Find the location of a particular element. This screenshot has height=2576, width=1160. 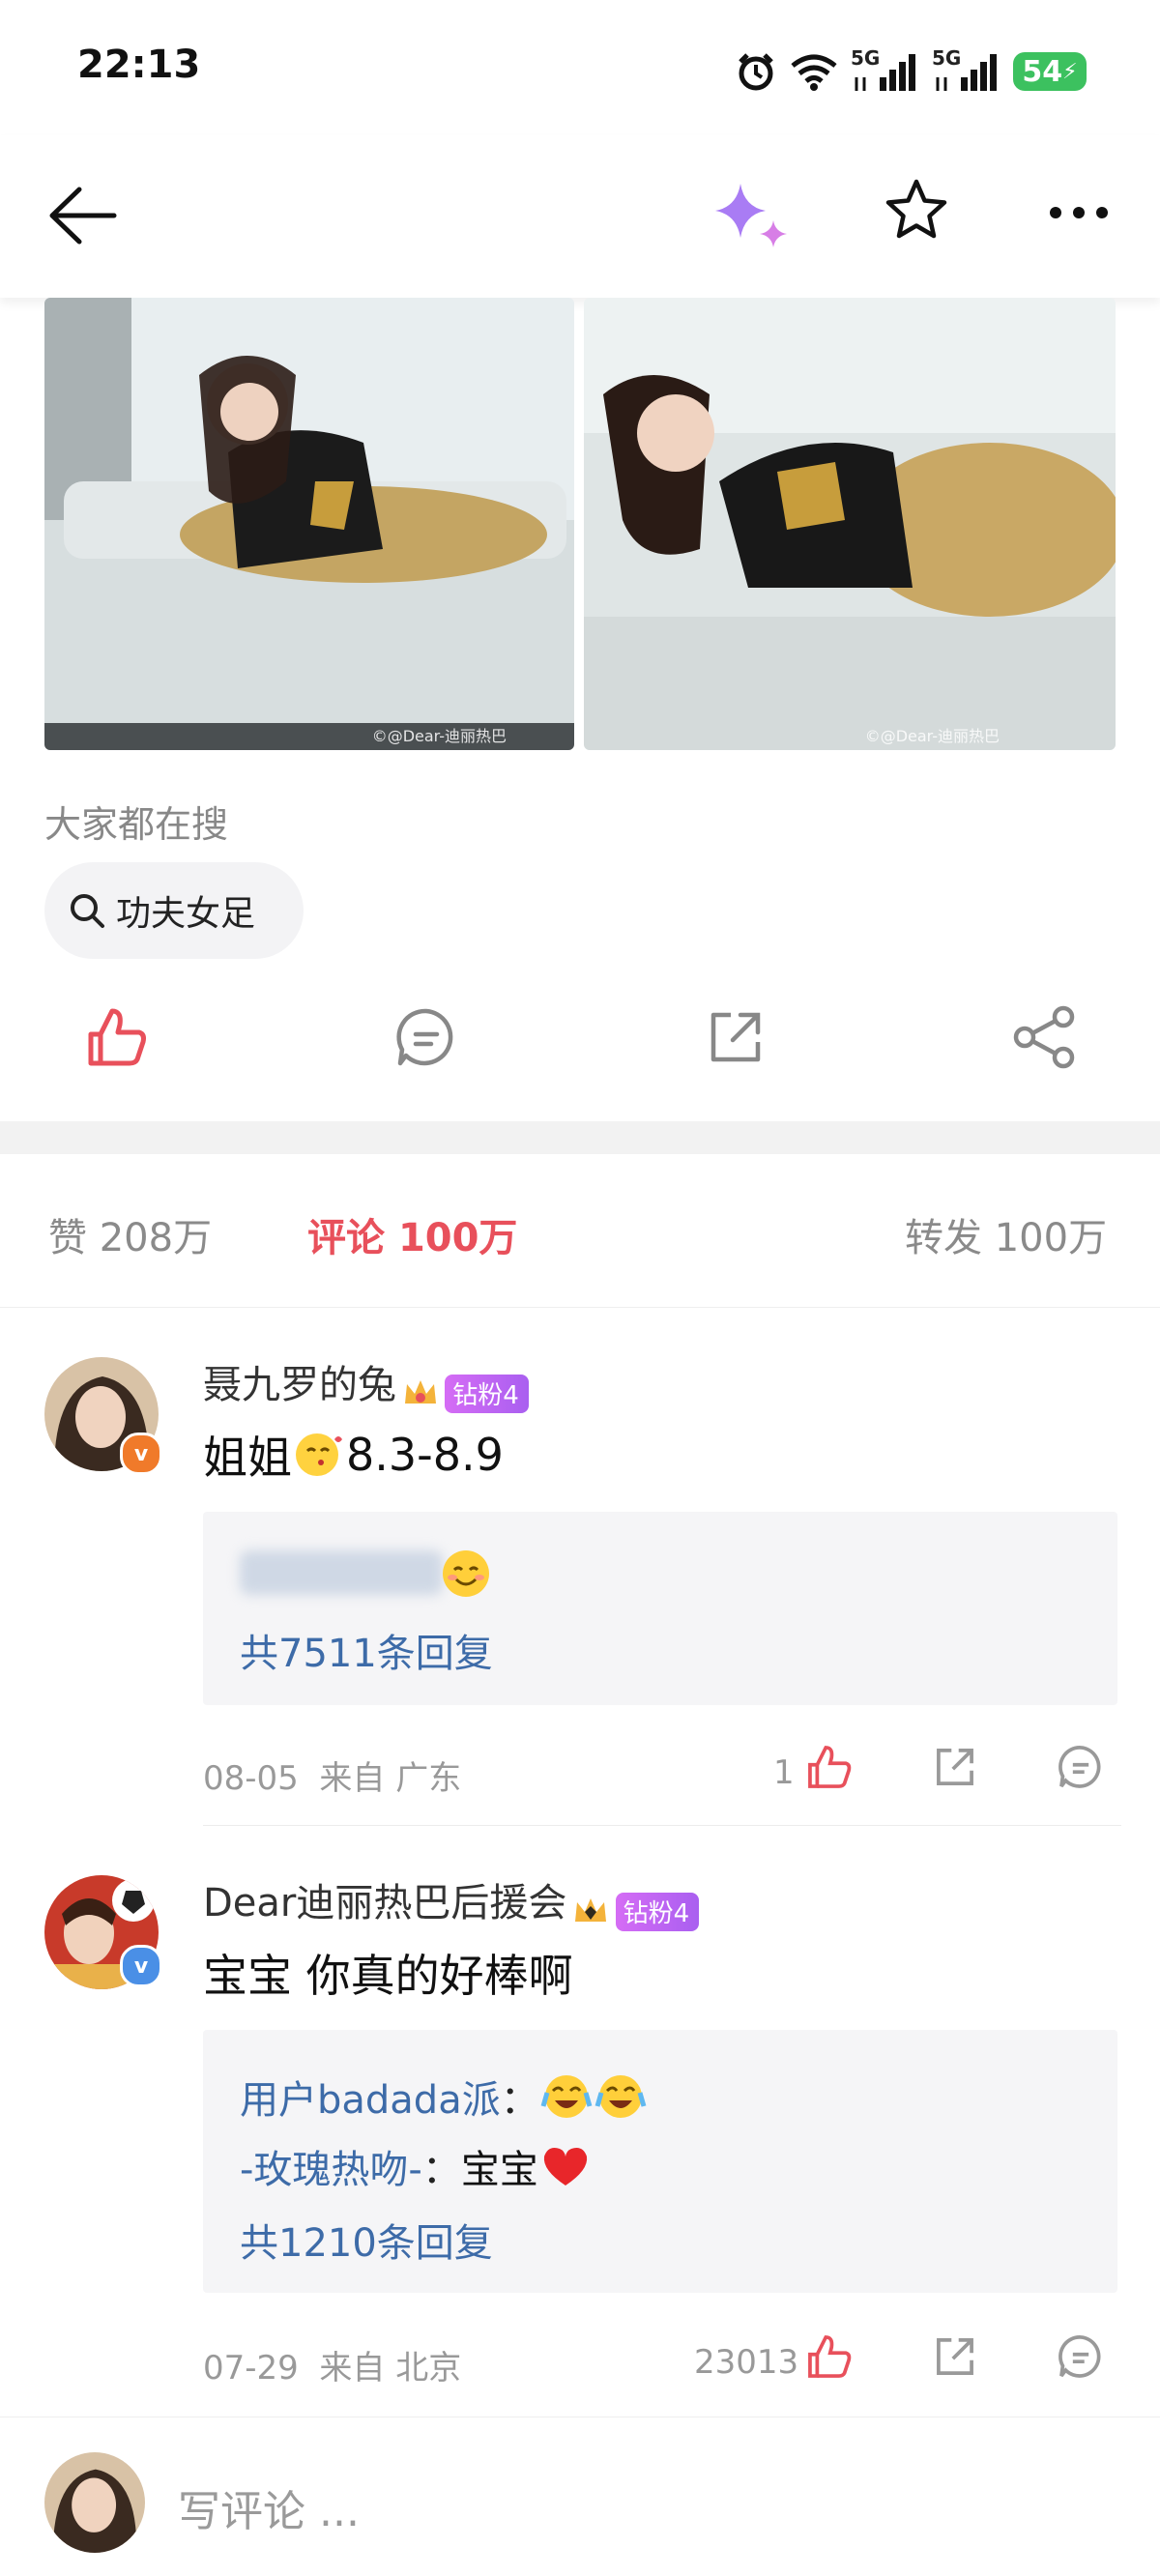

tab-comments: 评论 100万 is located at coordinates (412, 1234).